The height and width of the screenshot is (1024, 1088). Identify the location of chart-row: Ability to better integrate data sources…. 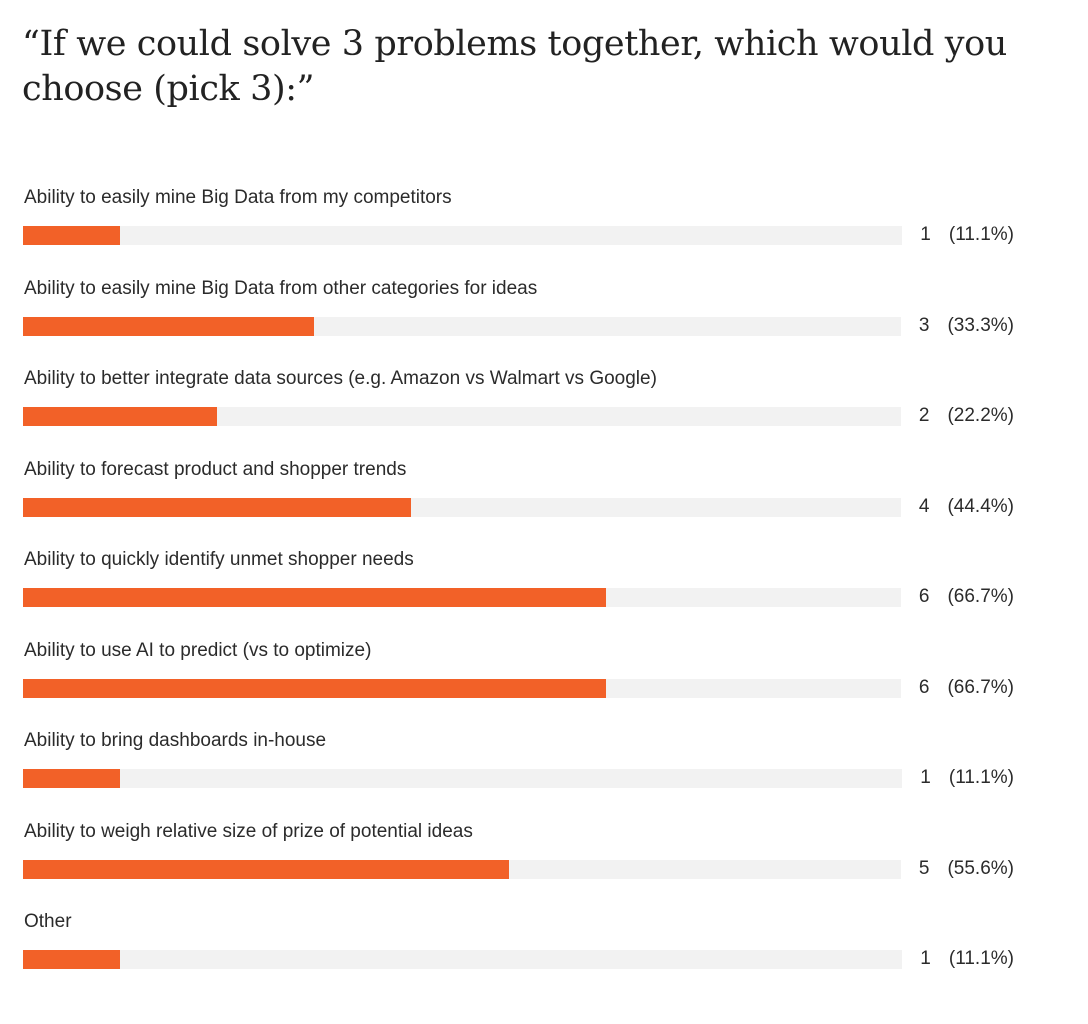
(544, 412).